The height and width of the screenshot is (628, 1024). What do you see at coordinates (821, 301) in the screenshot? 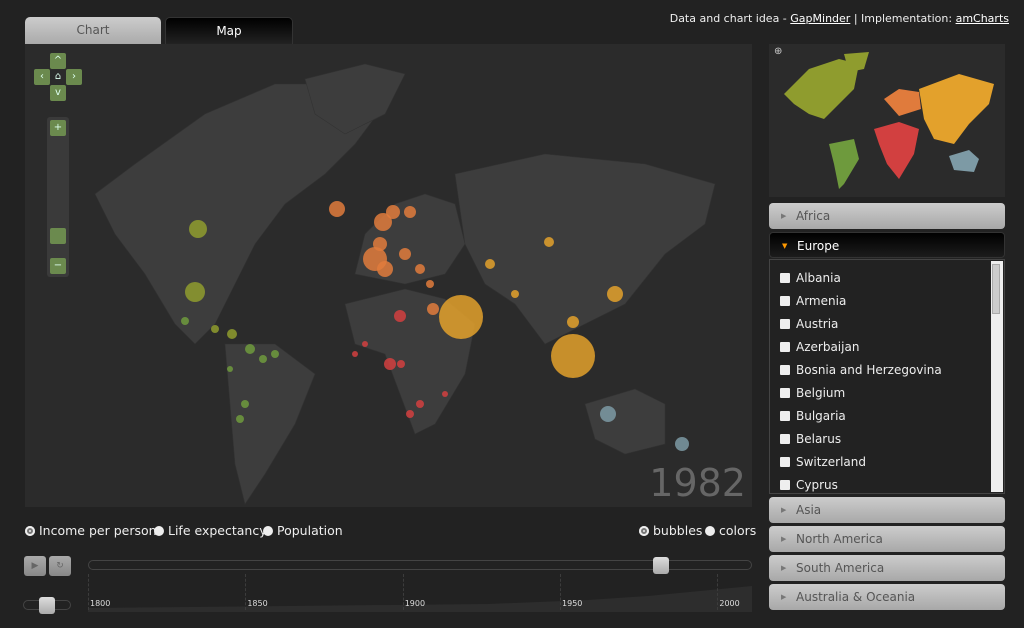
I see `country-label: Armenia` at bounding box center [821, 301].